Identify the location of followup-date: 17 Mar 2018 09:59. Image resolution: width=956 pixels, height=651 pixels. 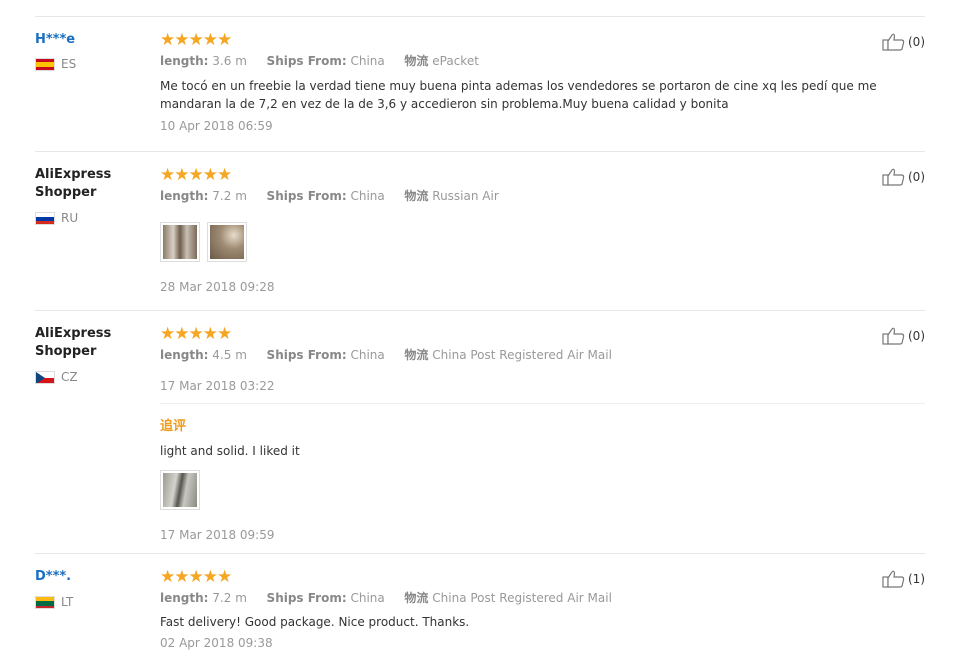
(217, 535).